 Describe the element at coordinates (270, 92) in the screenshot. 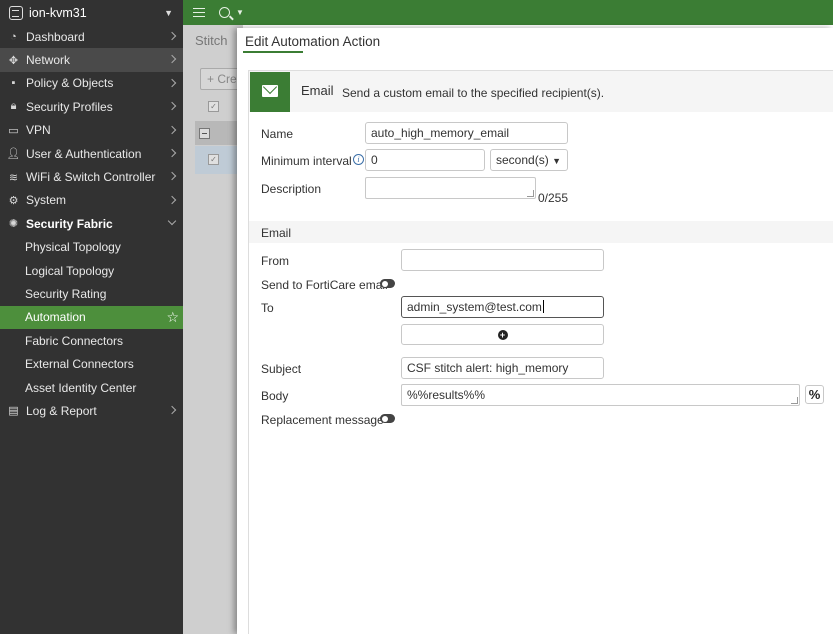

I see `email-icon` at that location.